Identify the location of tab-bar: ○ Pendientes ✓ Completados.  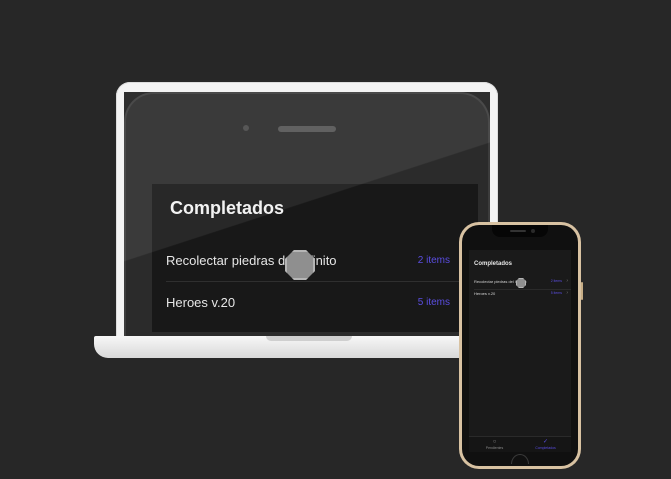
(520, 444).